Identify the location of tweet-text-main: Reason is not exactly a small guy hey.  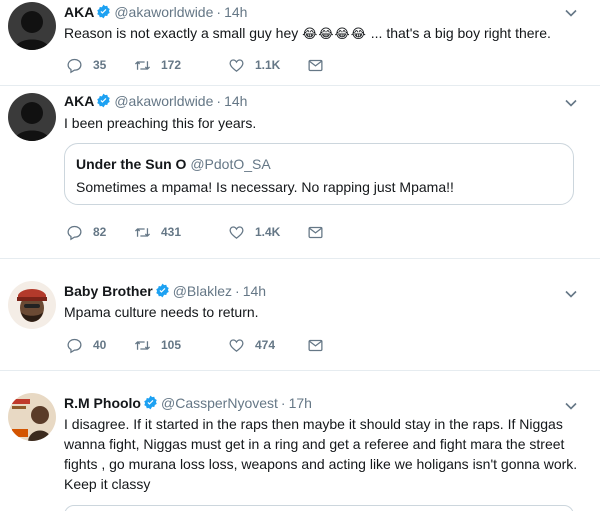
(181, 33).